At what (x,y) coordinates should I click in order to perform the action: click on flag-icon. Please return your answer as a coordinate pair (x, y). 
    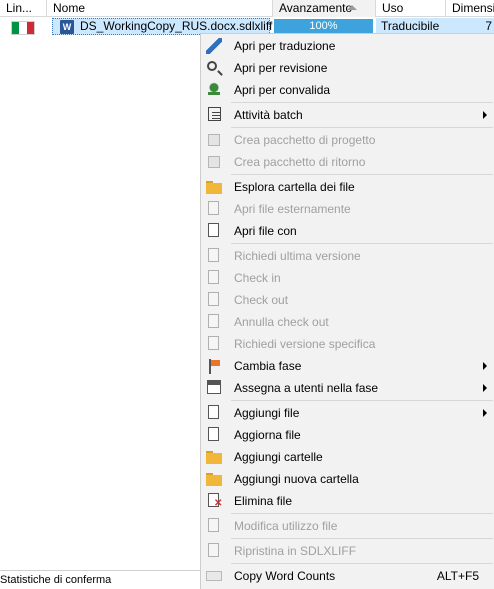
    Looking at the image, I should click on (214, 366).